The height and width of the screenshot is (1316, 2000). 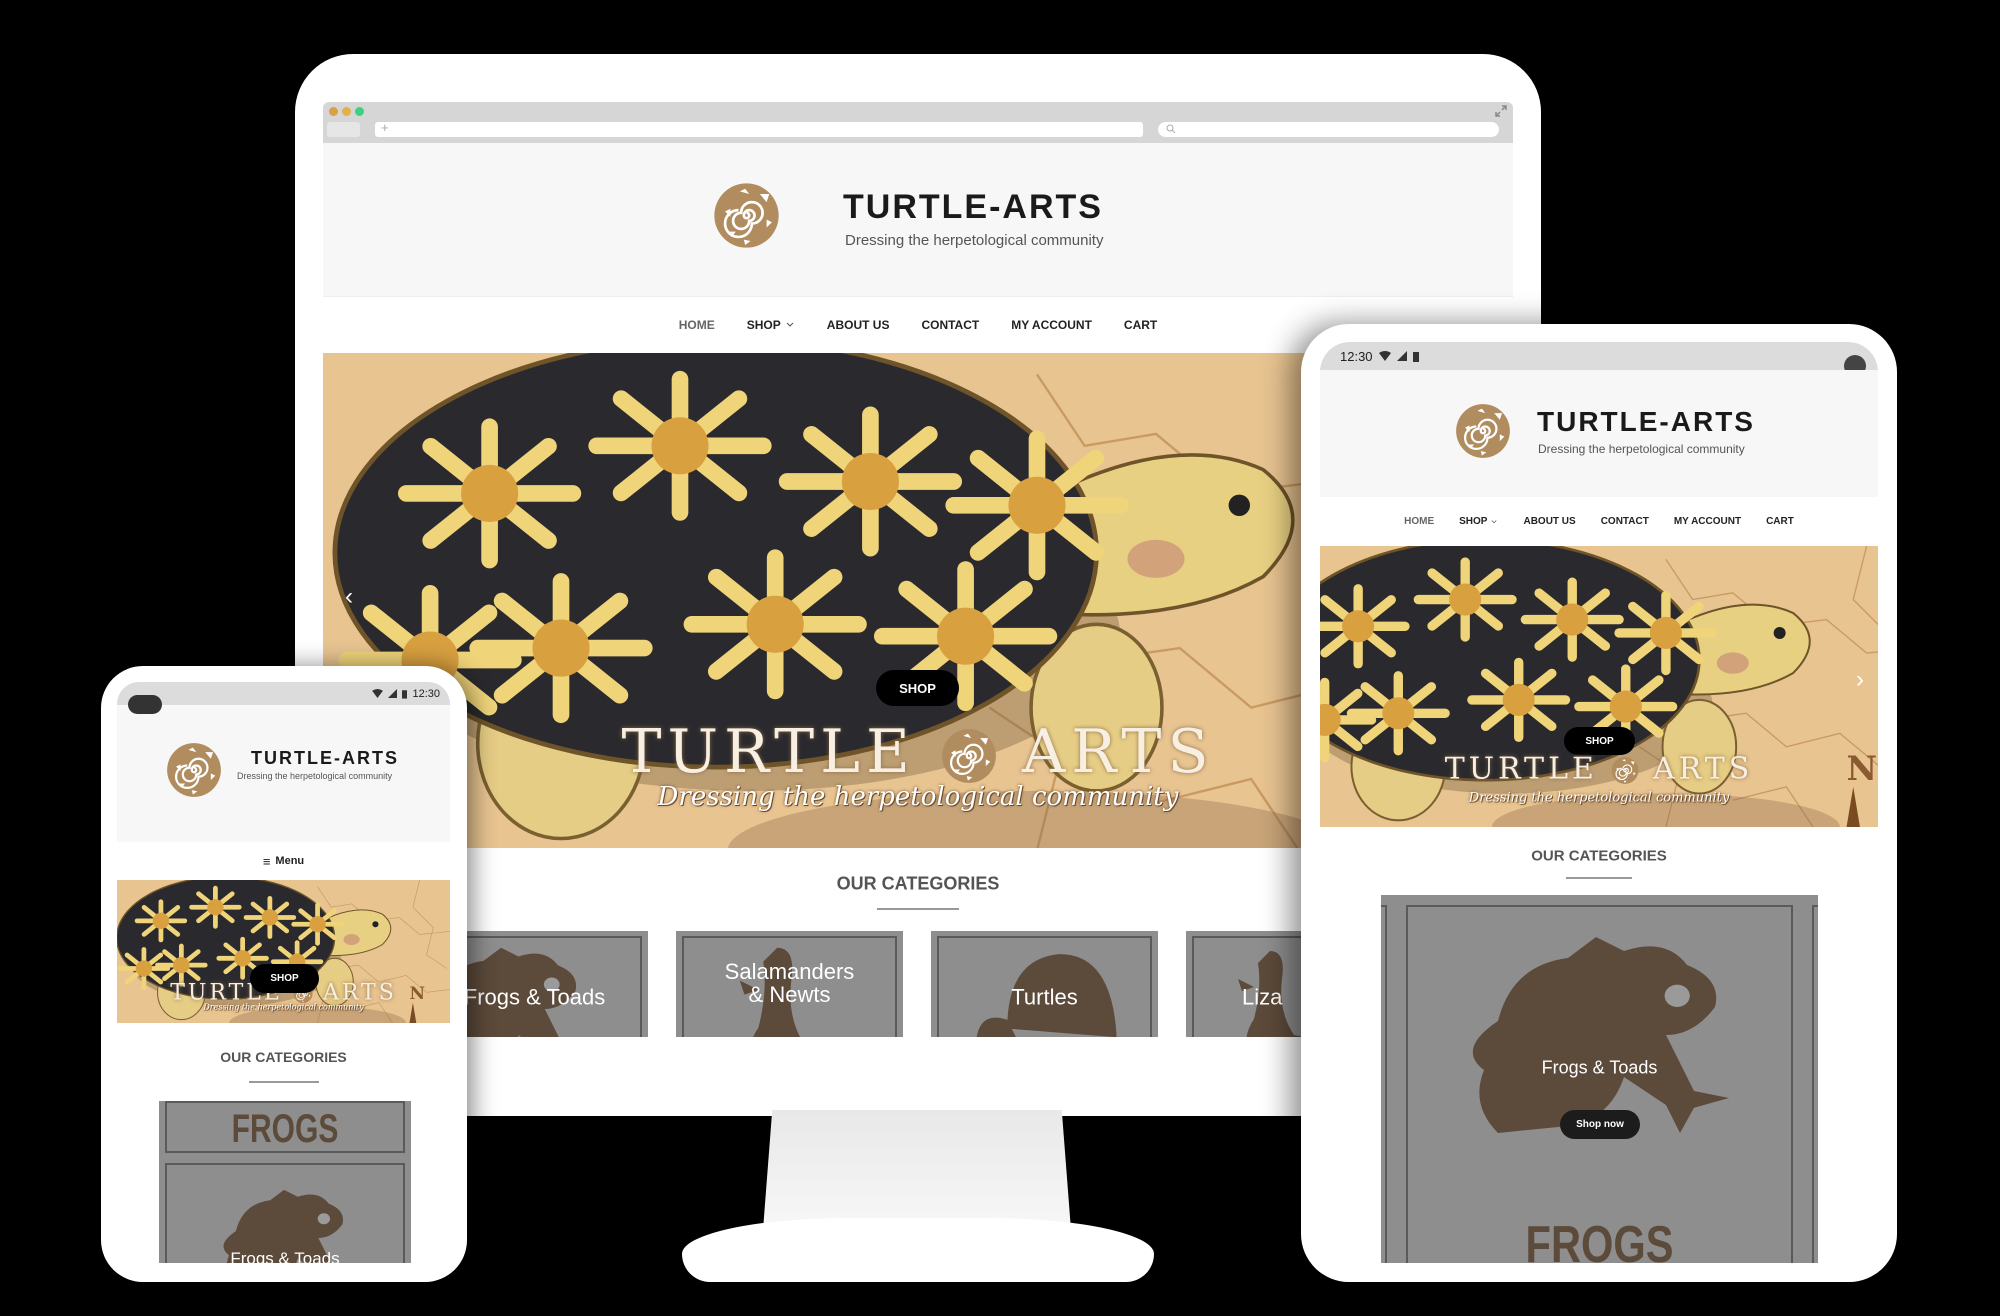 I want to click on back-forward-buttons, so click(x=343, y=129).